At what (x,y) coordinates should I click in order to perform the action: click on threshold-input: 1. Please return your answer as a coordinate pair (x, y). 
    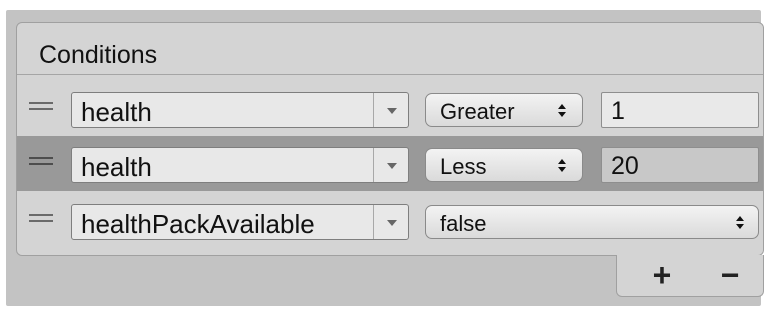
    Looking at the image, I should click on (680, 110).